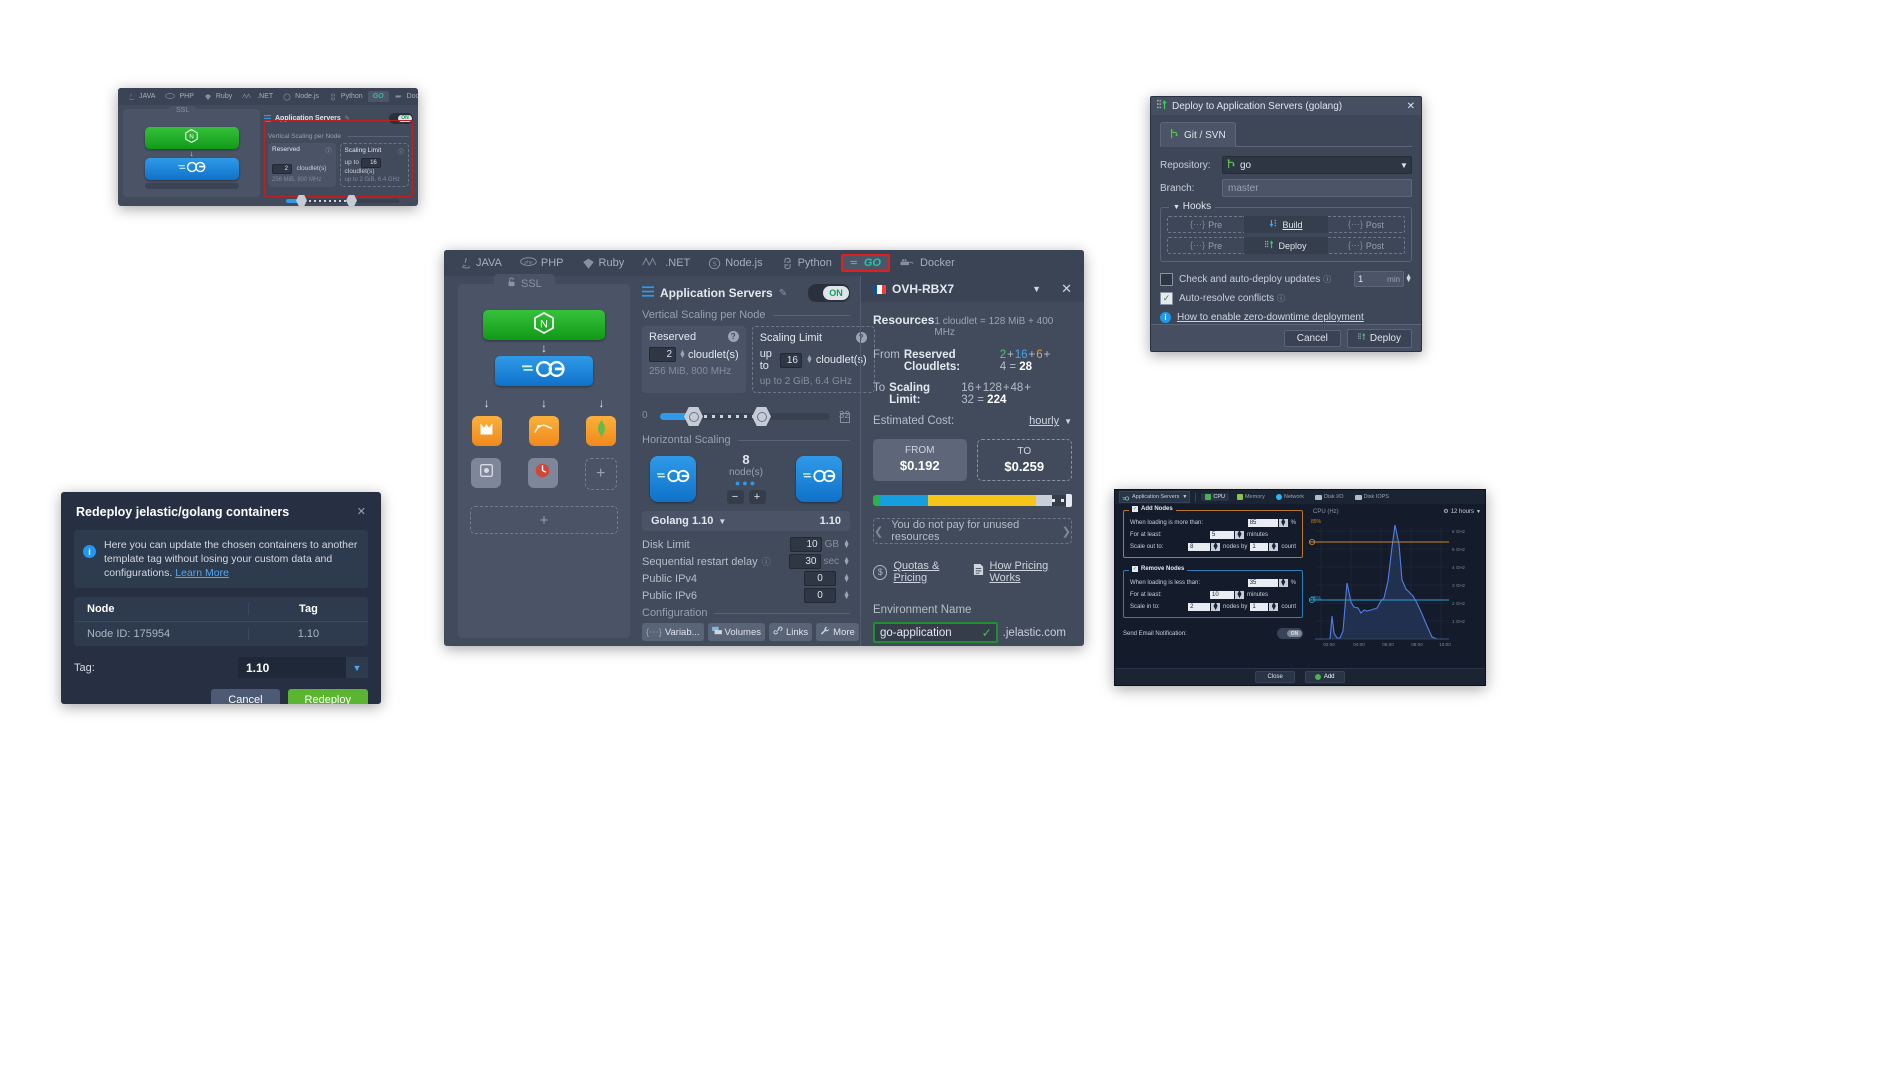 The image size is (1900, 1080). Describe the element at coordinates (1215, 497) in the screenshot. I see `metric-tab-cpu: CPU` at that location.